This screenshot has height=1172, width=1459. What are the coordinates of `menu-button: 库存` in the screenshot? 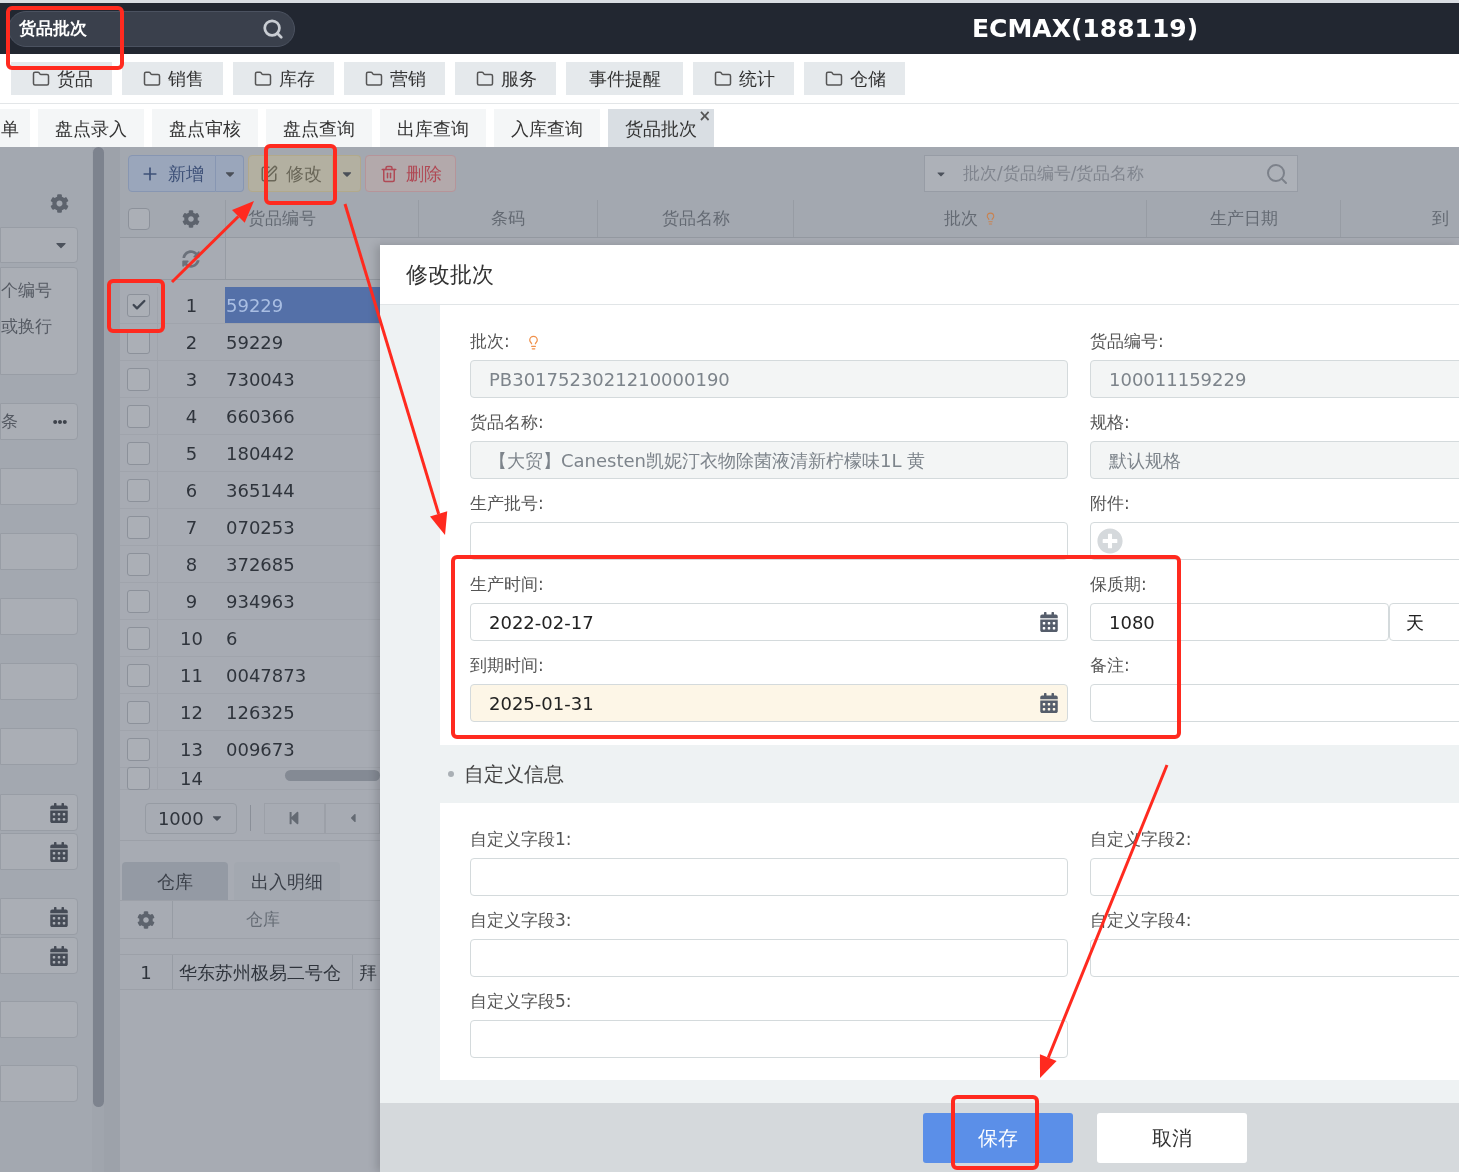 It's located at (283, 78).